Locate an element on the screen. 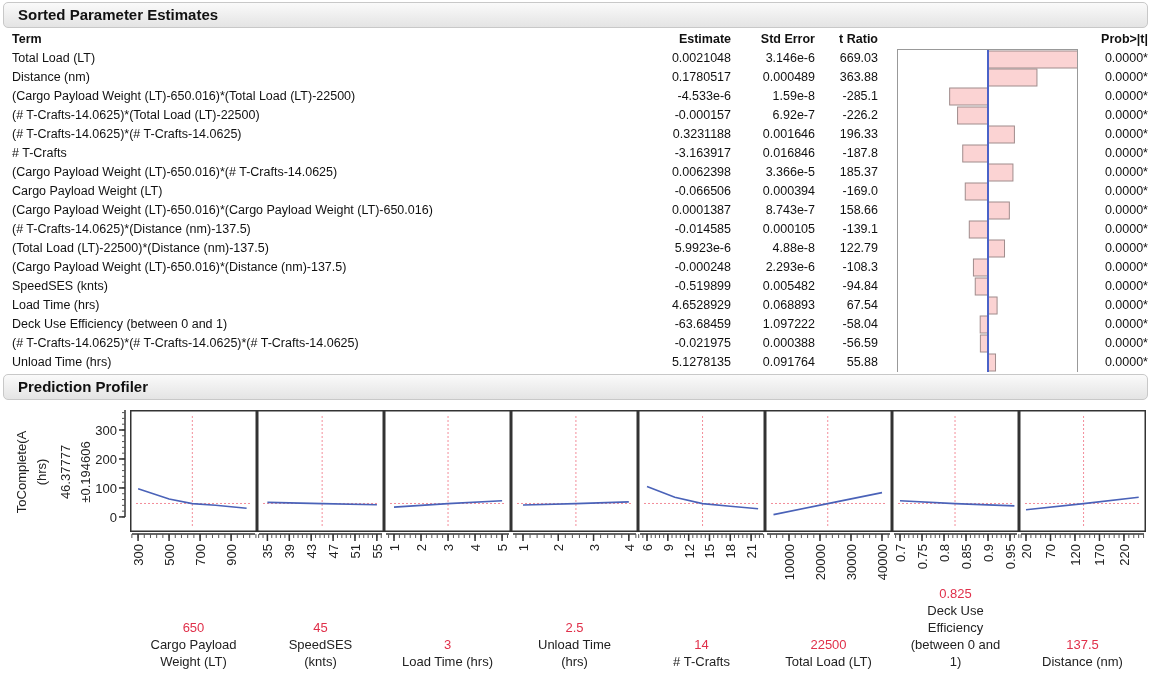  table-cell-text: 0.0062398 is located at coordinates (700, 172).